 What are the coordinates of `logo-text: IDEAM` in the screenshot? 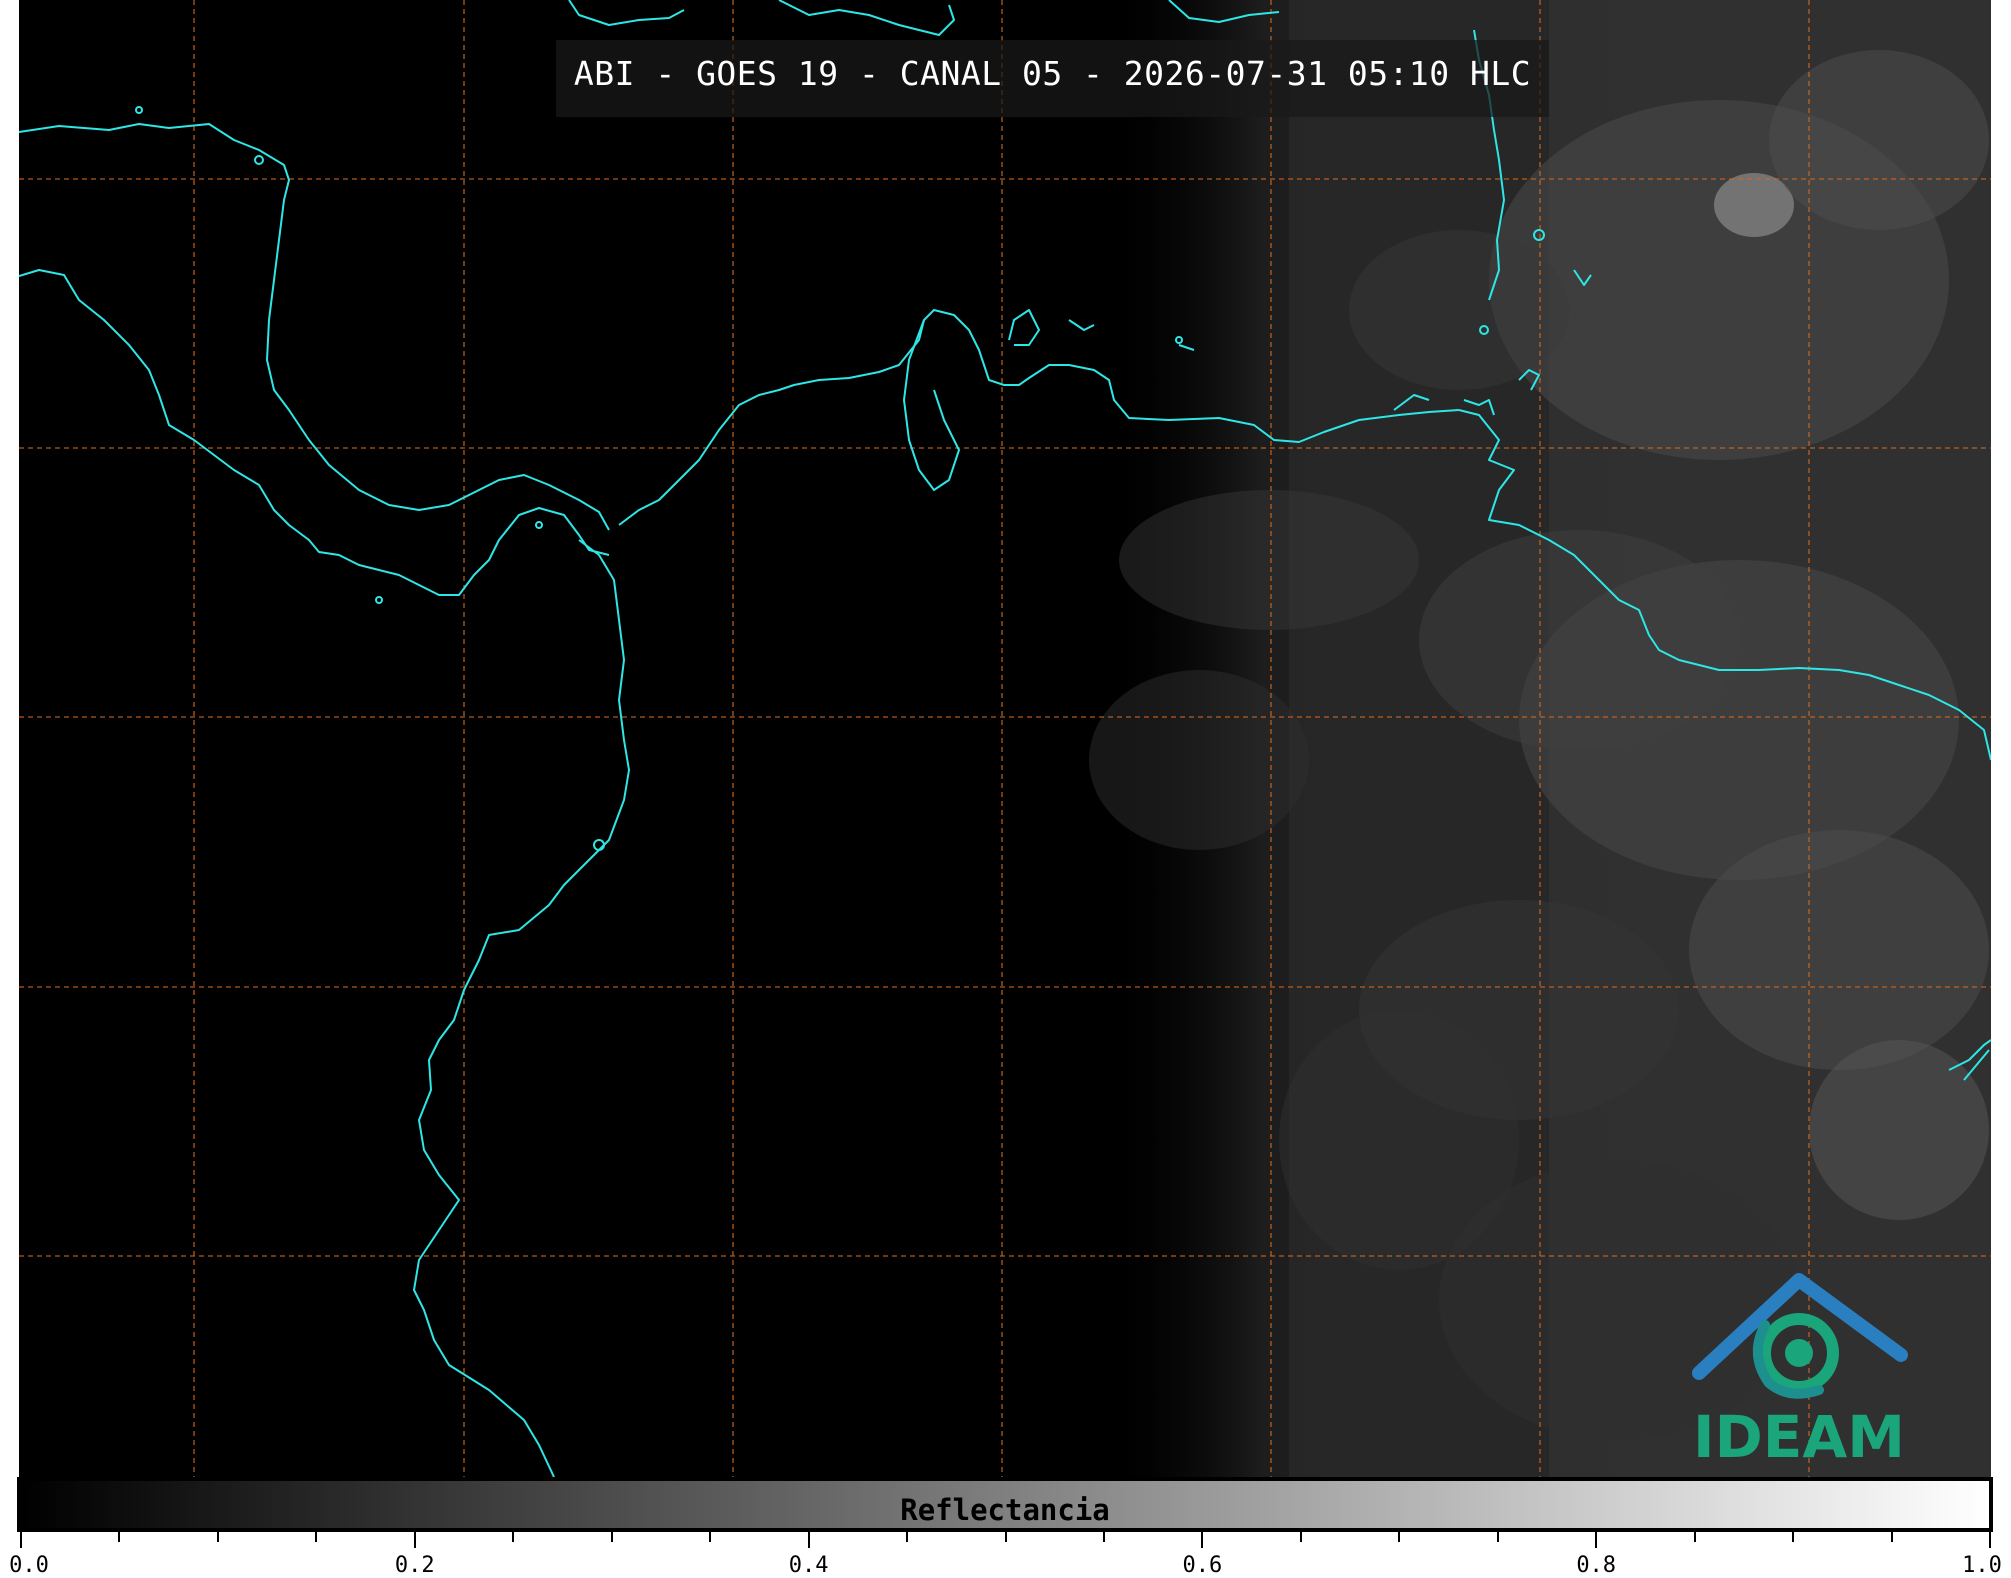 It's located at (1799, 1437).